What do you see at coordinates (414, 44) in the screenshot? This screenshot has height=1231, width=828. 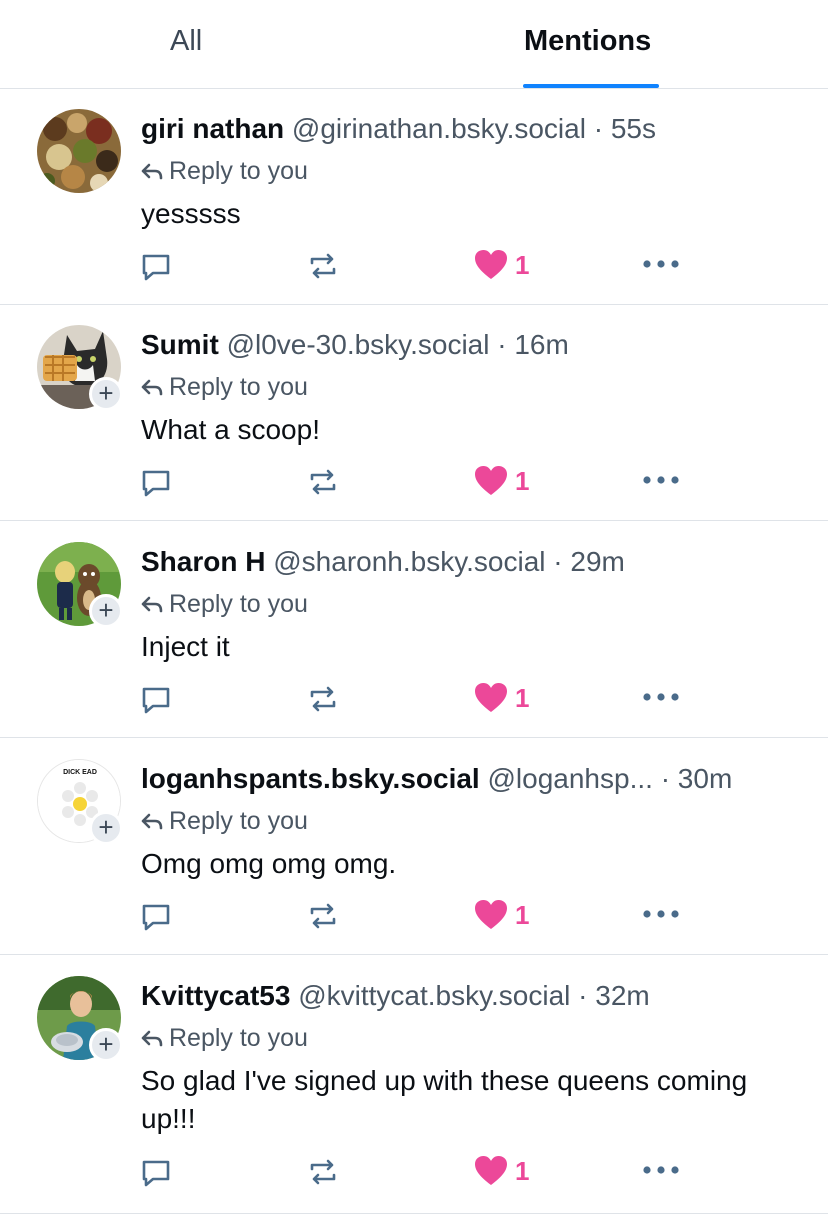 I see `notification-tabs: All Mentions` at bounding box center [414, 44].